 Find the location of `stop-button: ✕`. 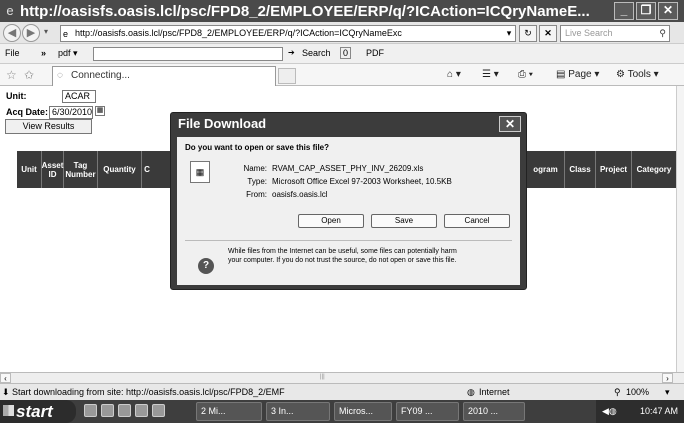

stop-button: ✕ is located at coordinates (548, 33).